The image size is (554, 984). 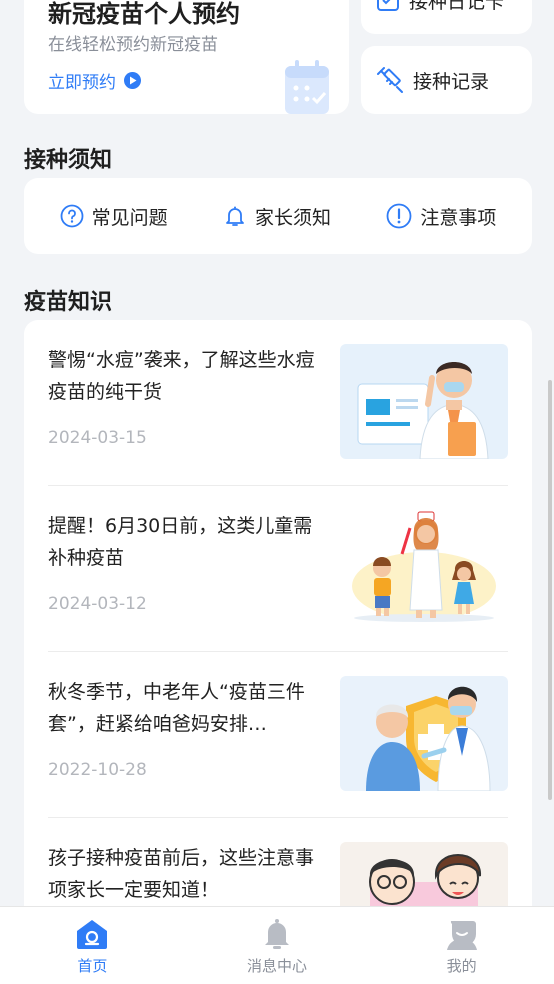 What do you see at coordinates (399, 216) in the screenshot?
I see `exclamation-icon` at bounding box center [399, 216].